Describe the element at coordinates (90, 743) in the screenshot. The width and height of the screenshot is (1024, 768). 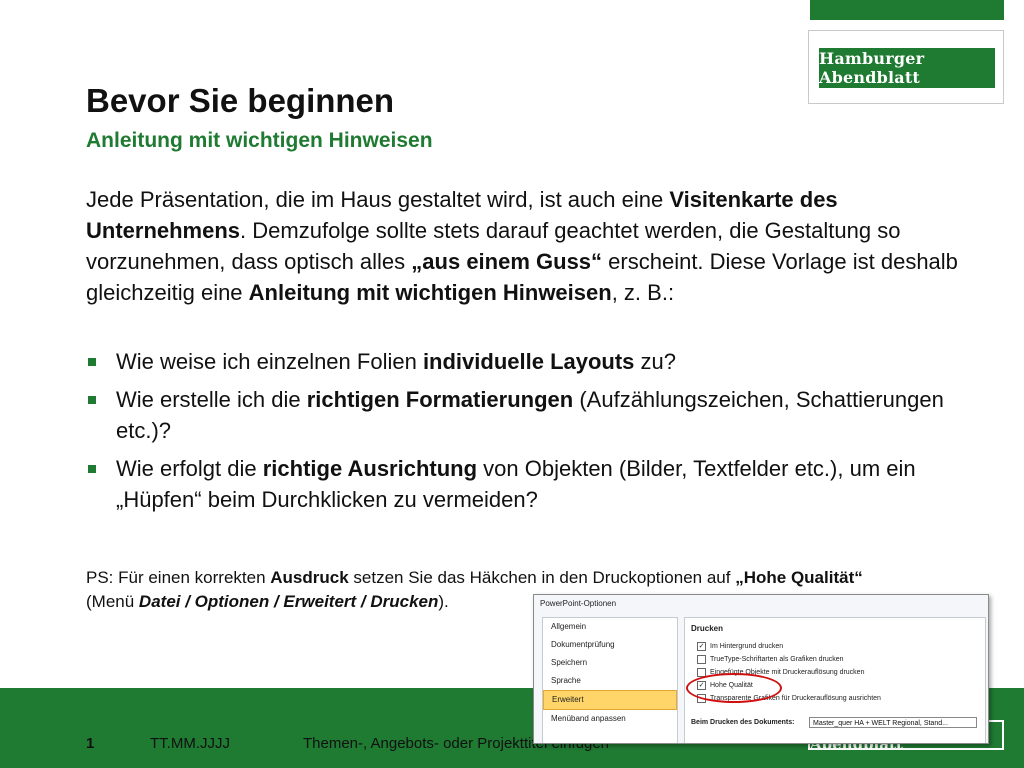
I see `page-number: 1` at that location.